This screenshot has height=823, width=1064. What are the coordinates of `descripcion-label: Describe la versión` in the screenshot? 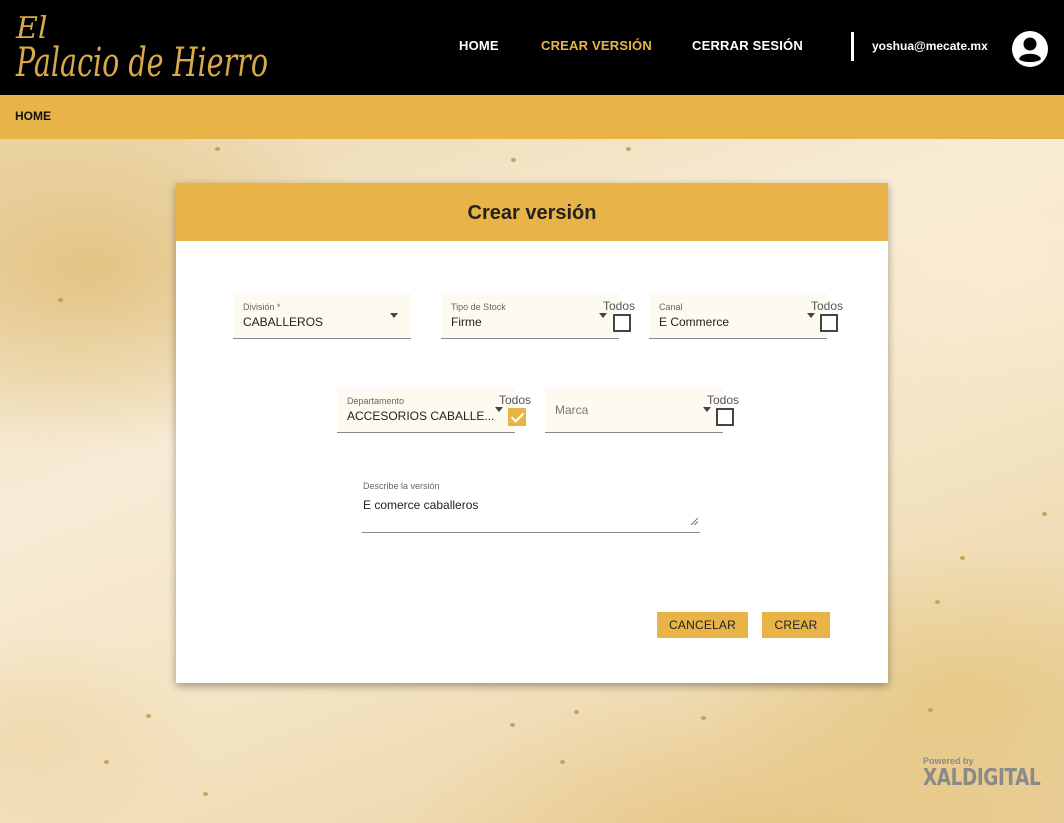 It's located at (401, 486).